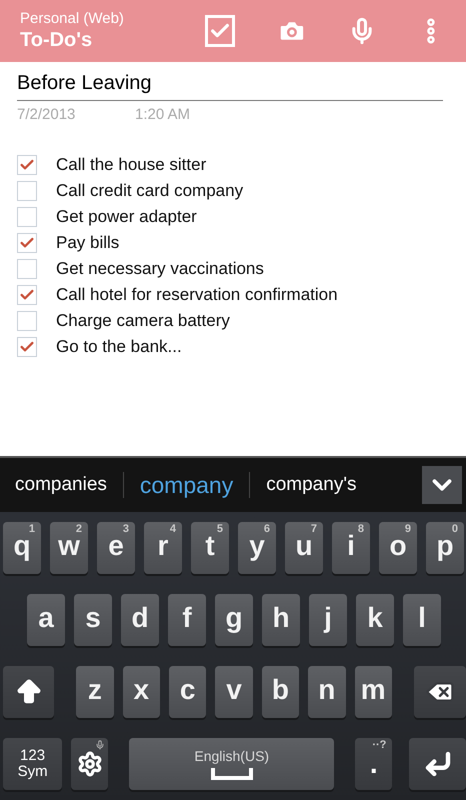 The image size is (466, 800). I want to click on todo-item: Get power adapter, so click(126, 217).